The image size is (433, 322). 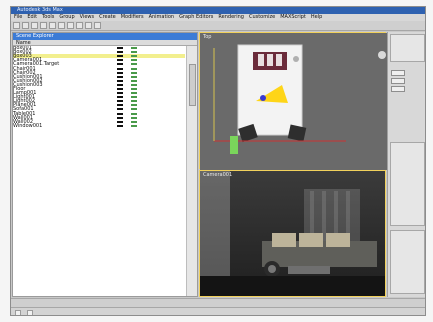 I want to click on scene-explorer-title: Scene Explorer, so click(x=105, y=36).